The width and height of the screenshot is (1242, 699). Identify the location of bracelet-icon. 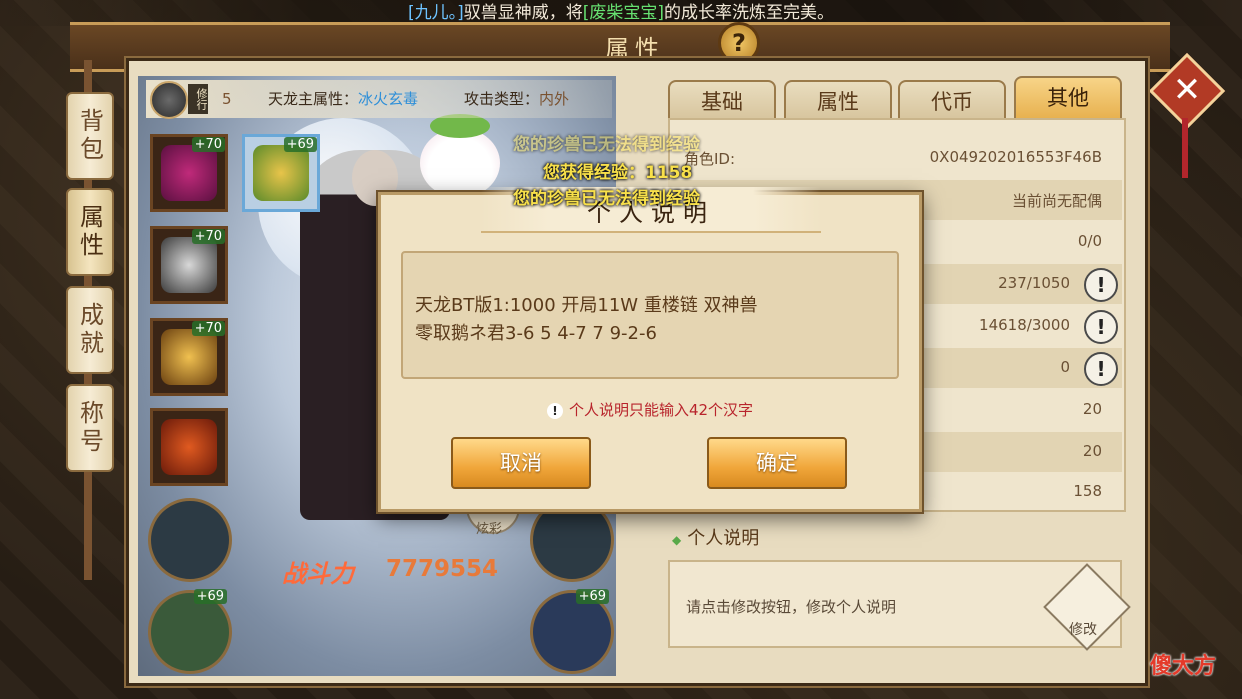
(189, 173).